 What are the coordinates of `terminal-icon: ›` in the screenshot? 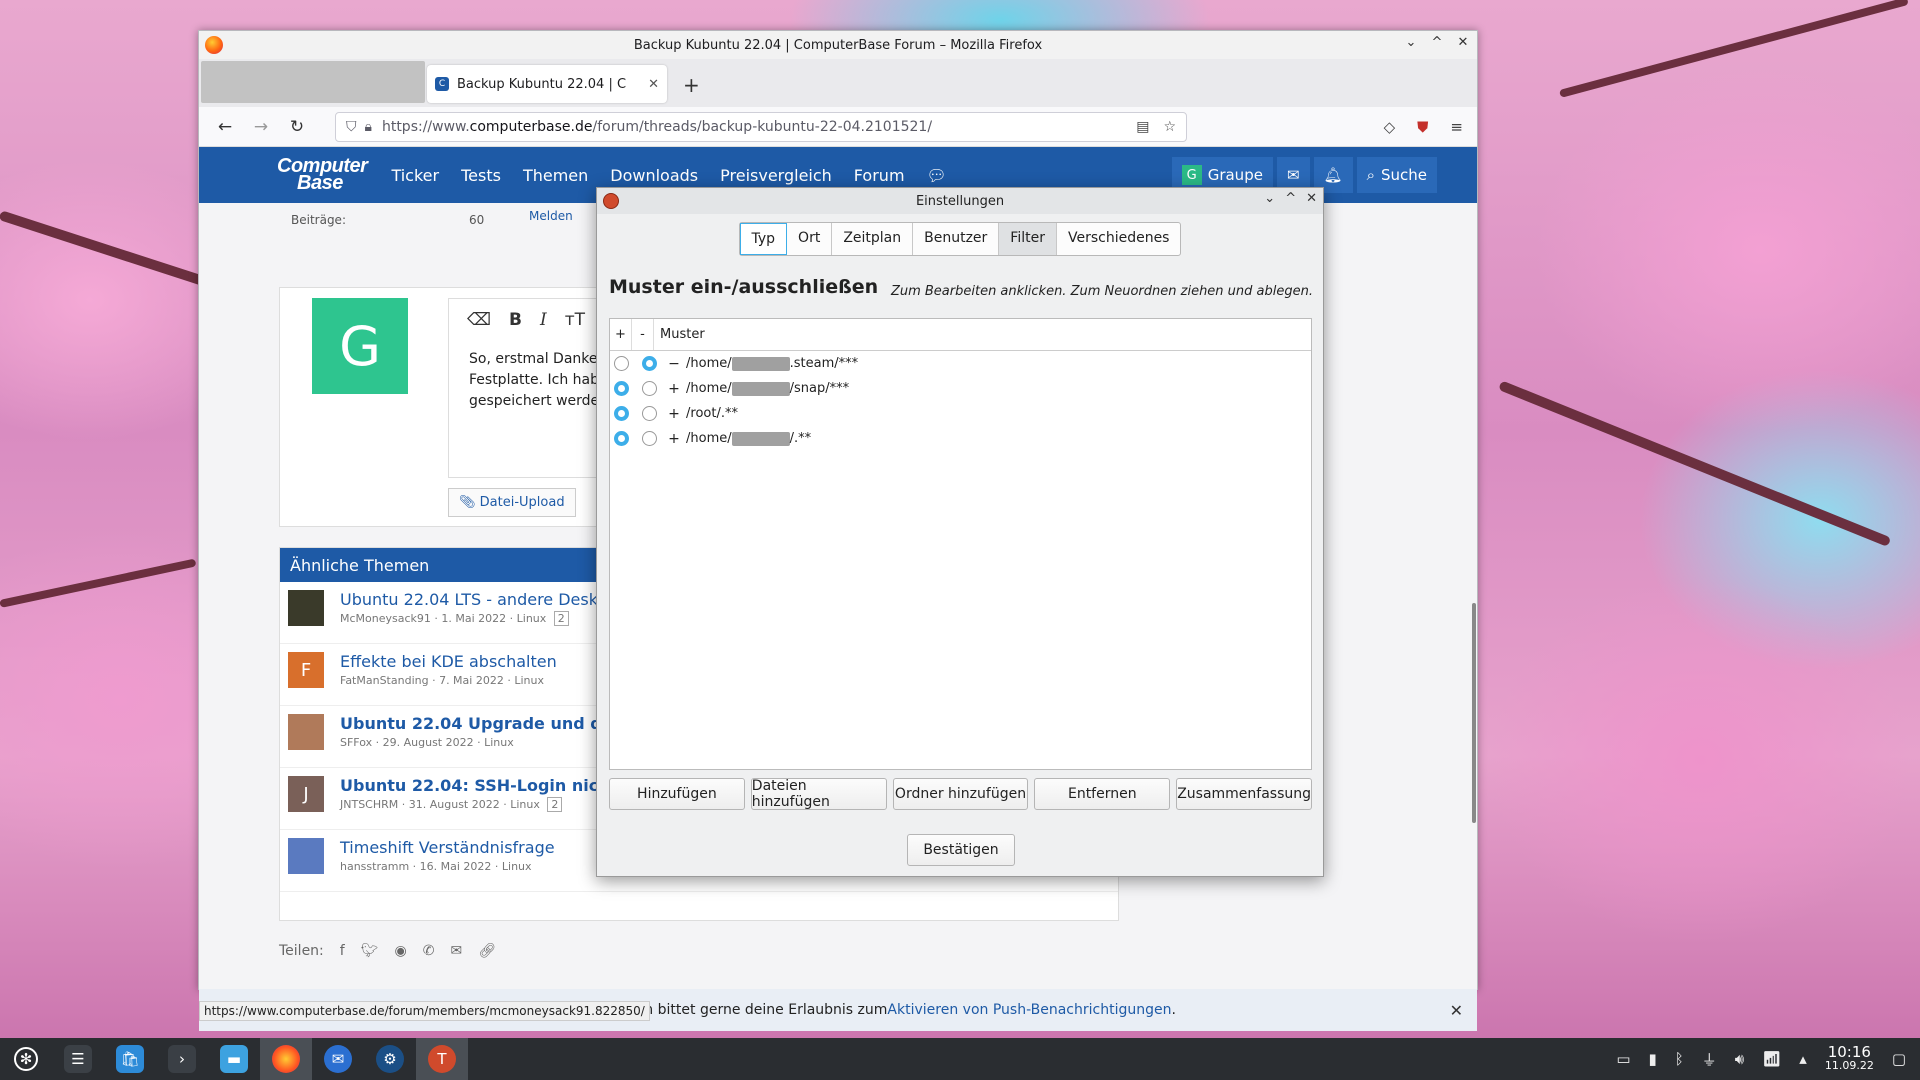 It's located at (182, 1059).